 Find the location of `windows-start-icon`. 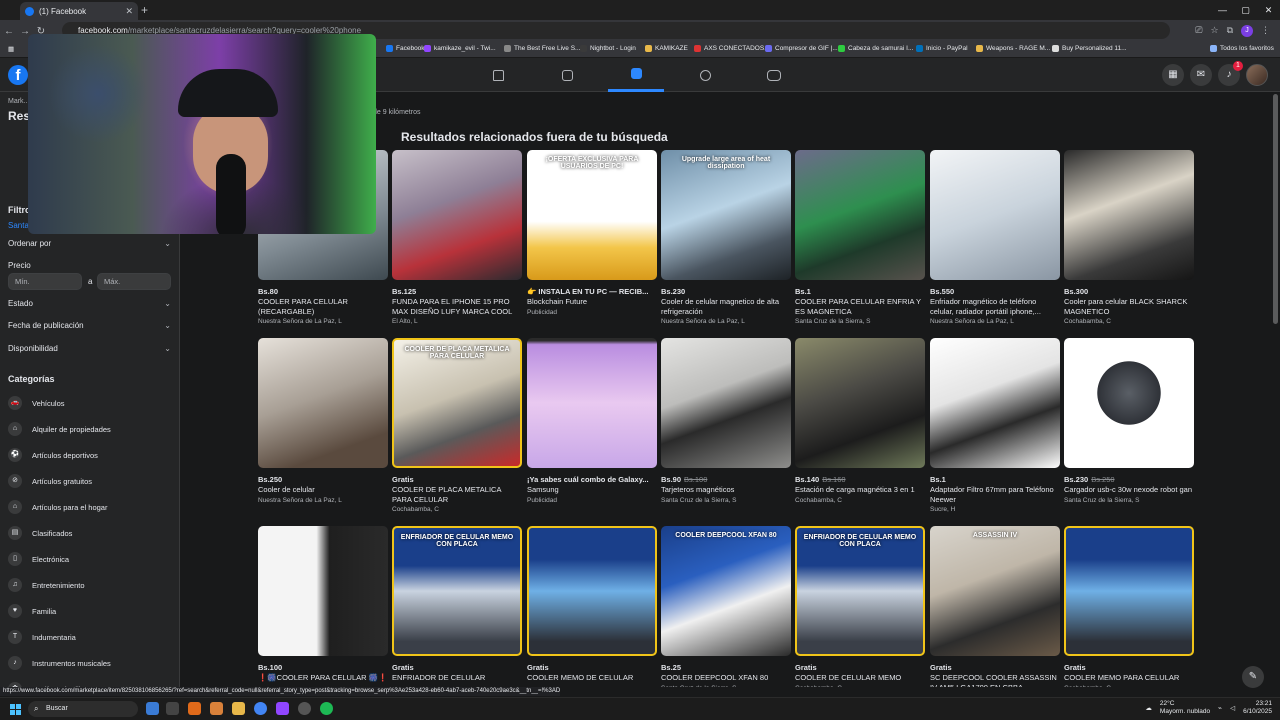

windows-start-icon is located at coordinates (15, 709).